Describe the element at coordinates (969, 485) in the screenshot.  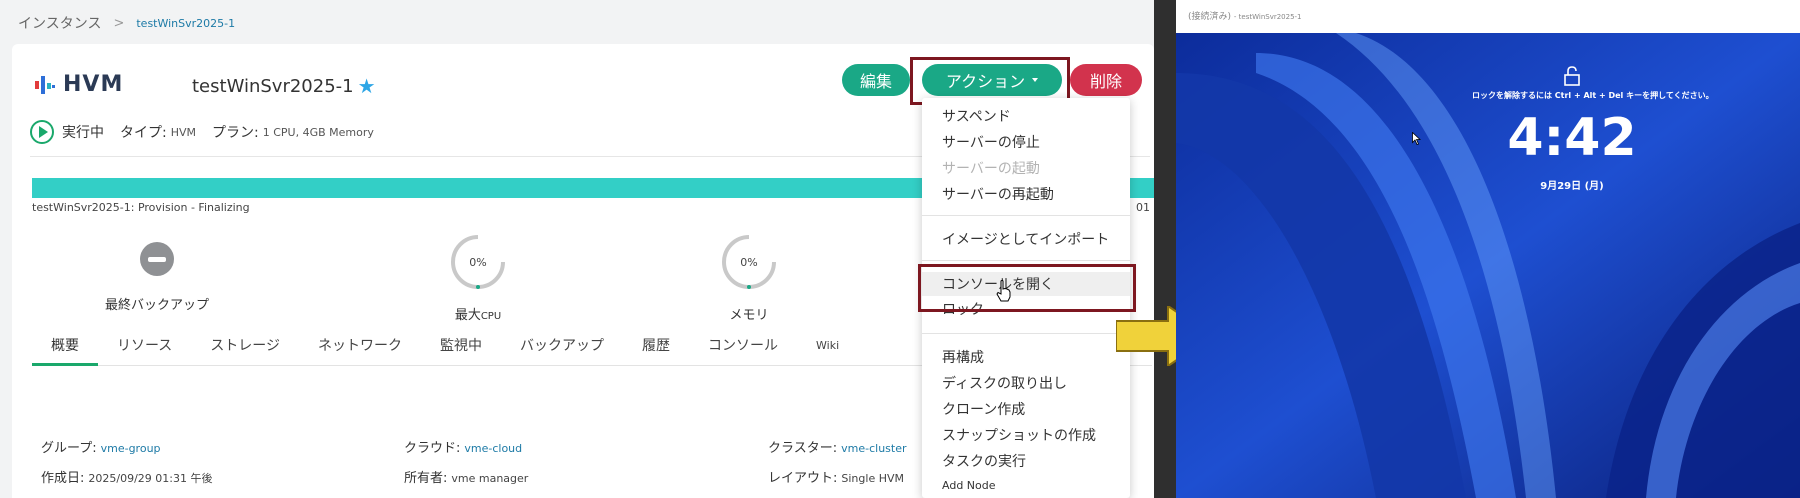
I see `menu-item-add-node: Add Node` at that location.